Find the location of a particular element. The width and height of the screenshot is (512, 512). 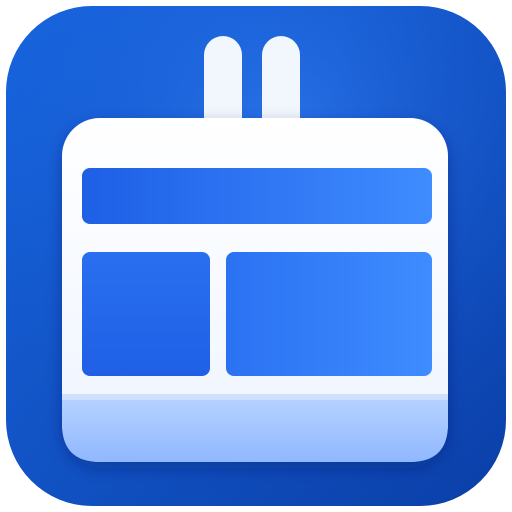

calendar-footer-highlight is located at coordinates (255, 397).